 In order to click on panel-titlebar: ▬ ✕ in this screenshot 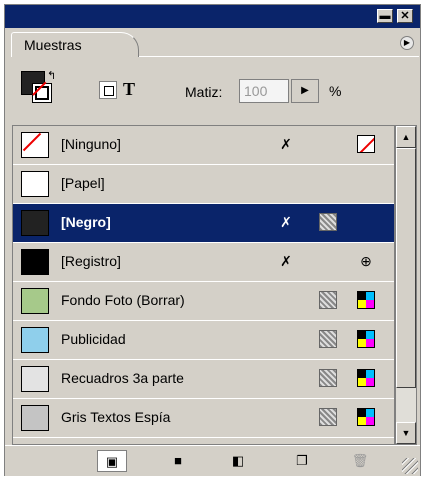, I will do `click(212, 16)`.